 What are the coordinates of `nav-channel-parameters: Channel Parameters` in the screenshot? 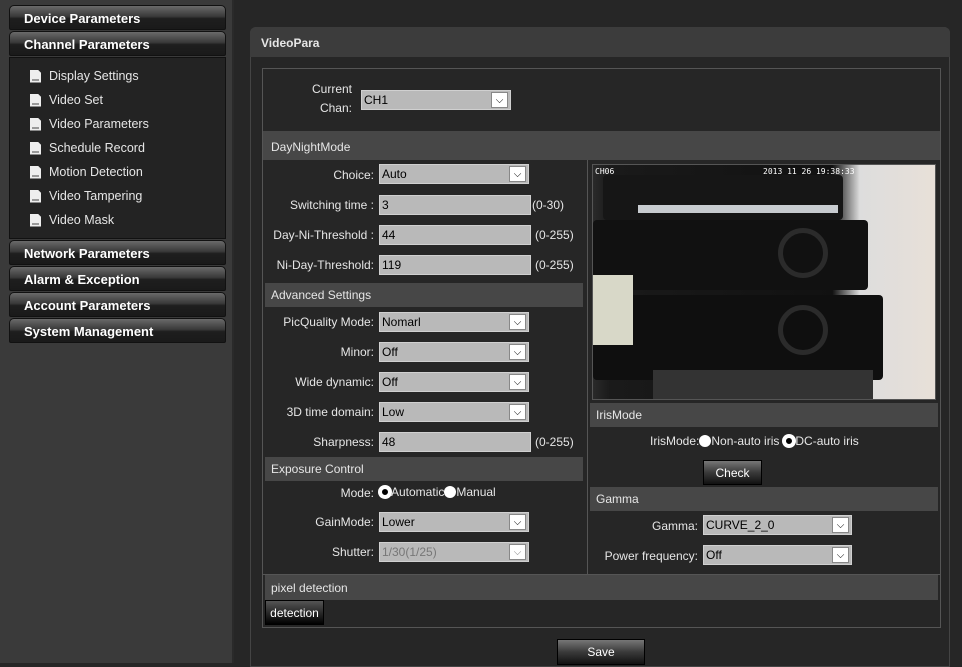 It's located at (117, 43).